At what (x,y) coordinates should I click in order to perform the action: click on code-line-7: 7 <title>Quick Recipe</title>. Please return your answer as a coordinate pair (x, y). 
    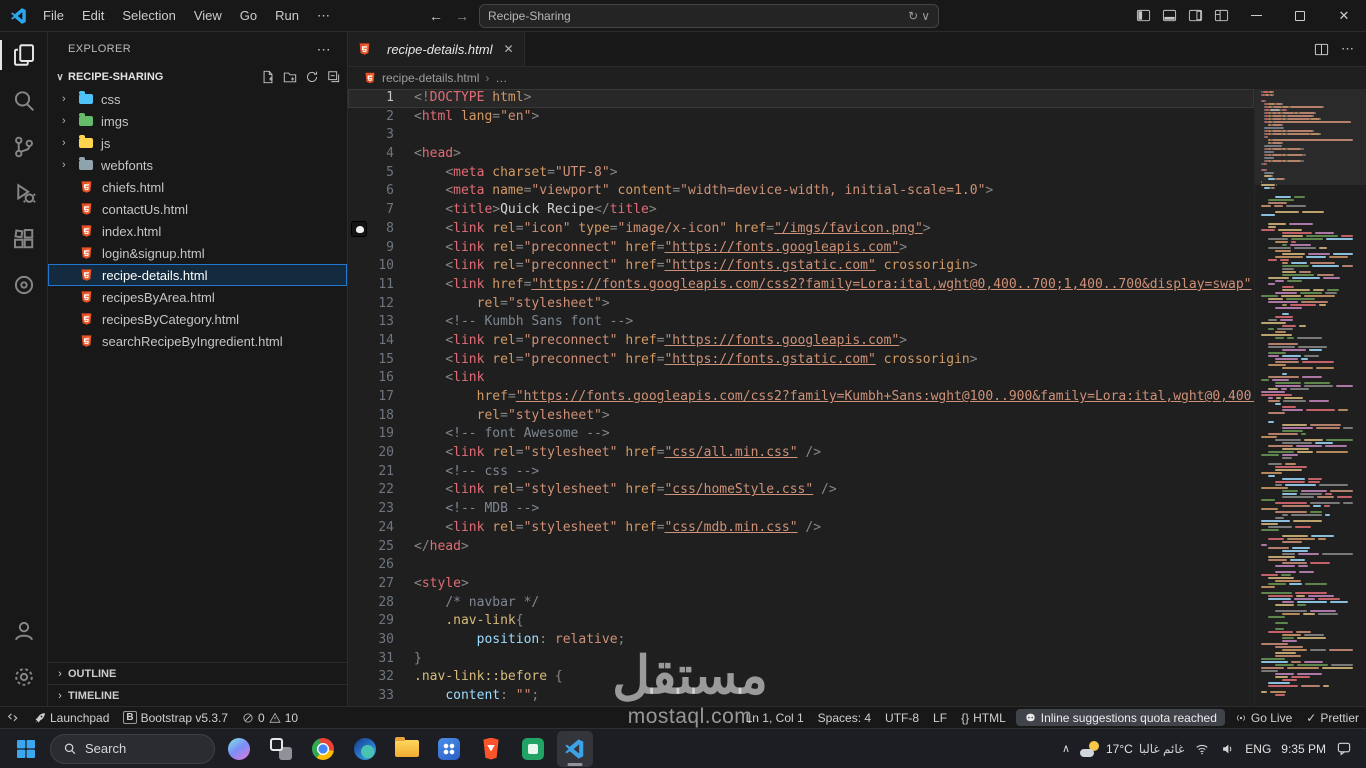
    Looking at the image, I should click on (801, 210).